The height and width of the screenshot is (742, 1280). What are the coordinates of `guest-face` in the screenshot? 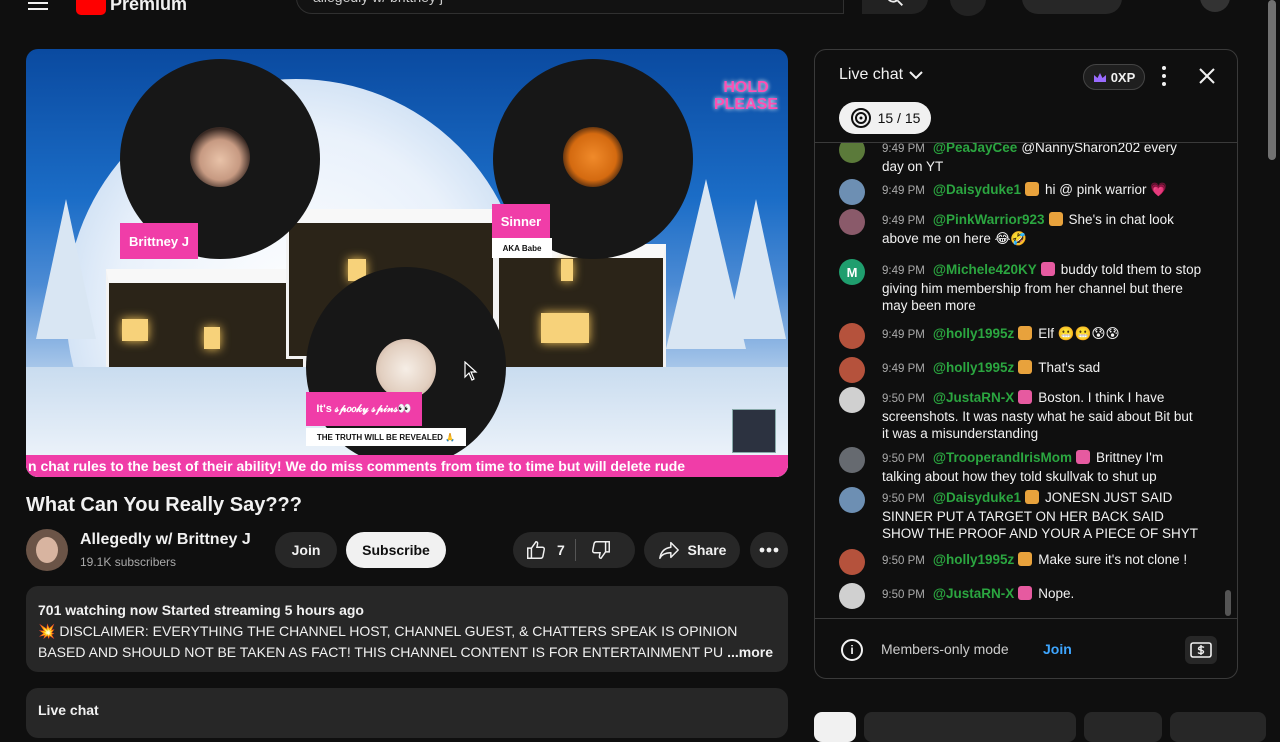 It's located at (593, 157).